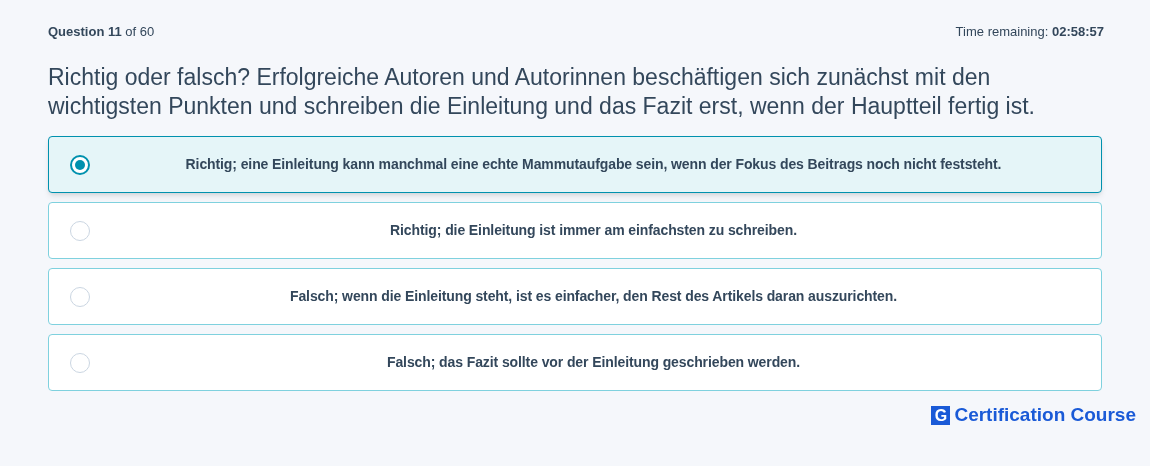  I want to click on answer-option: Richtig; eine Einleitung kann manchmal eine echte Mammutaufgabe sein, wenn der Fokus des Beitrags noch nicht feststeht., so click(575, 164).